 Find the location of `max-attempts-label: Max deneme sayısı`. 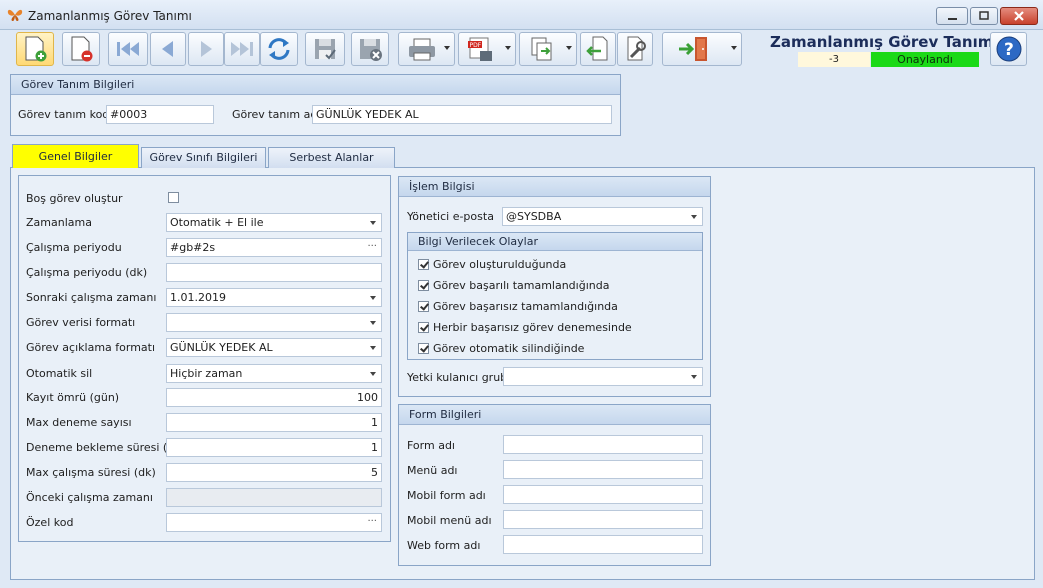

max-attempts-label: Max deneme sayısı is located at coordinates (79, 422).